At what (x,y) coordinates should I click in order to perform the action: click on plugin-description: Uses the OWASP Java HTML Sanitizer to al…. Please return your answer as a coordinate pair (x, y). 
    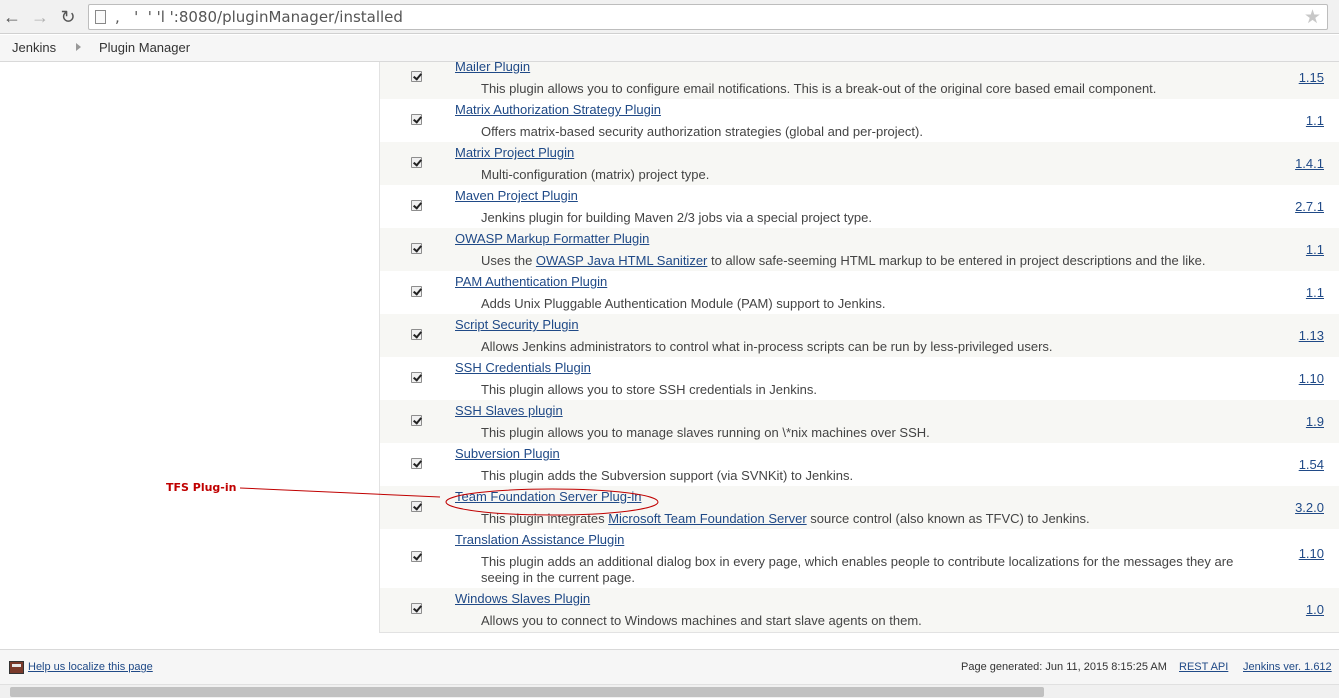
    Looking at the image, I should click on (866, 261).